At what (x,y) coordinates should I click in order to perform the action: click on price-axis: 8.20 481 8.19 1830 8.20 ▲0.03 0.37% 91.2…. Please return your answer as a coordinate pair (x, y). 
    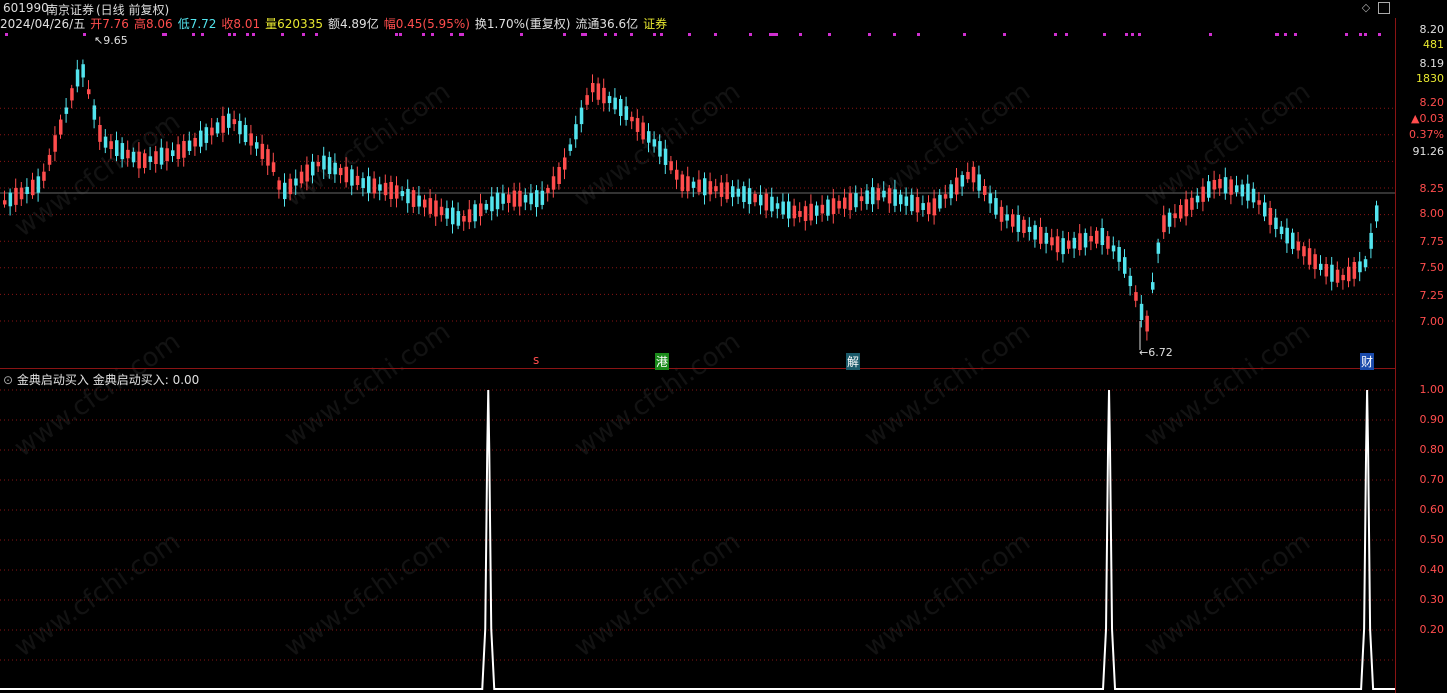
    Looking at the image, I should click on (1421, 355).